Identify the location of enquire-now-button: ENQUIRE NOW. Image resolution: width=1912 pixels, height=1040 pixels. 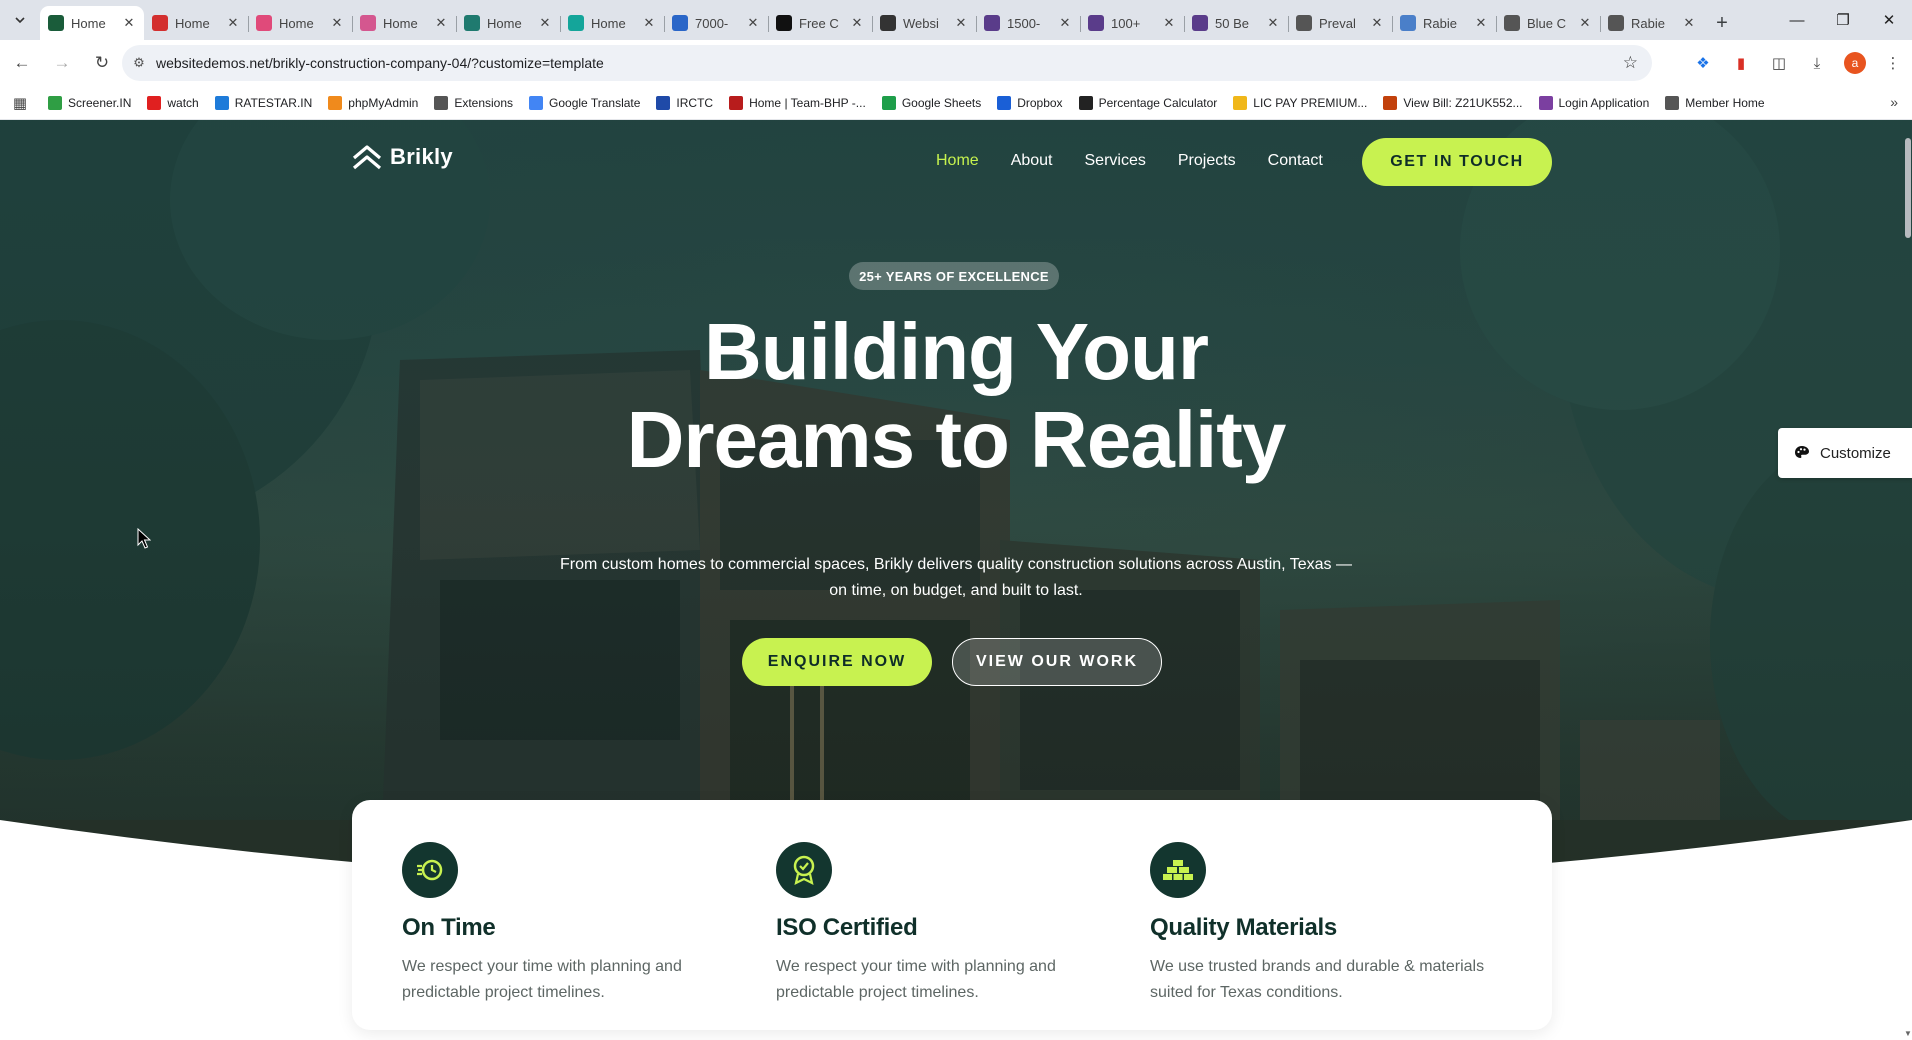
(837, 662).